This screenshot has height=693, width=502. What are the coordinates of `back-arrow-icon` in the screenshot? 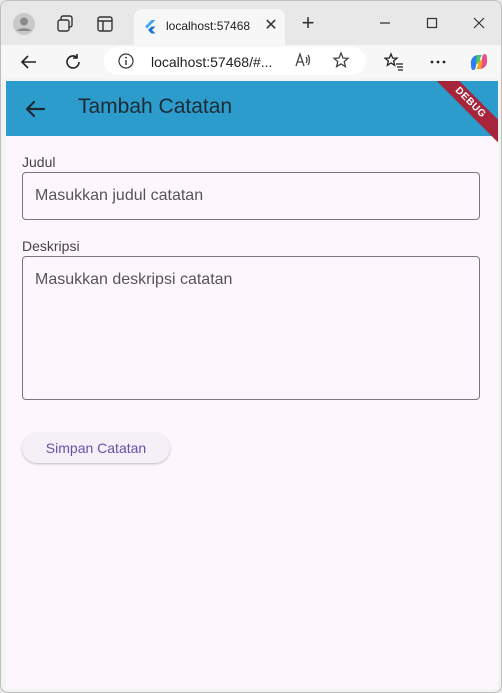 It's located at (35, 109).